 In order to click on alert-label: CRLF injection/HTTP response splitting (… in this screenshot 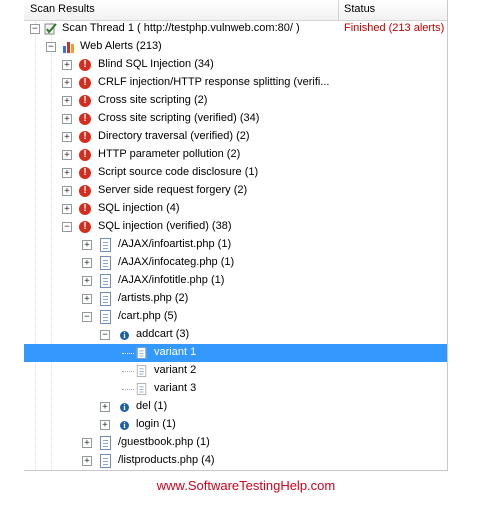, I will do `click(214, 82)`.